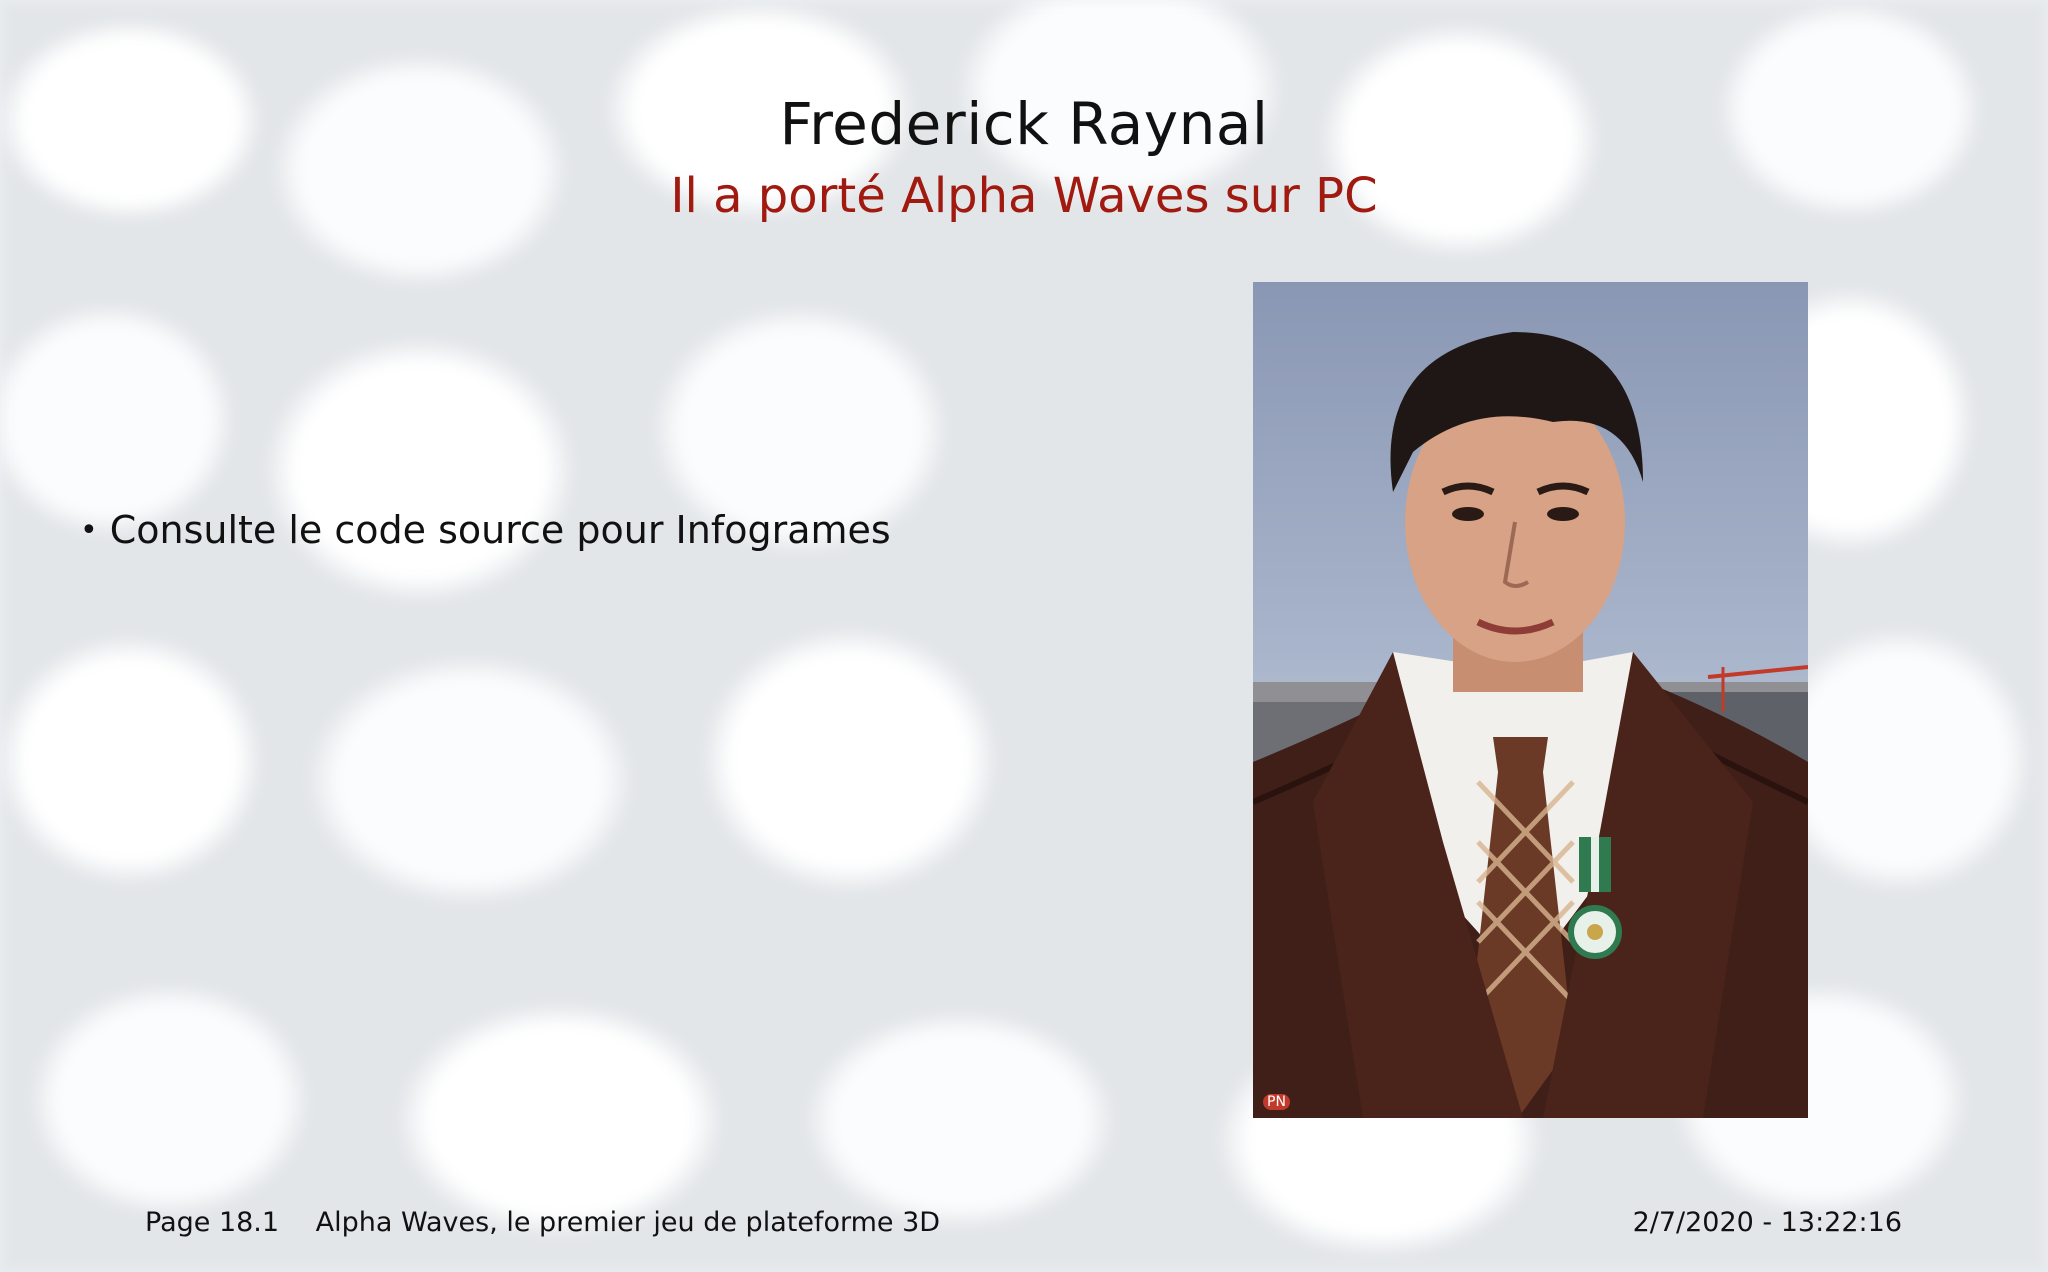  I want to click on footer-timestamp: 2/7/2020 - 13:22:16, so click(1767, 1222).